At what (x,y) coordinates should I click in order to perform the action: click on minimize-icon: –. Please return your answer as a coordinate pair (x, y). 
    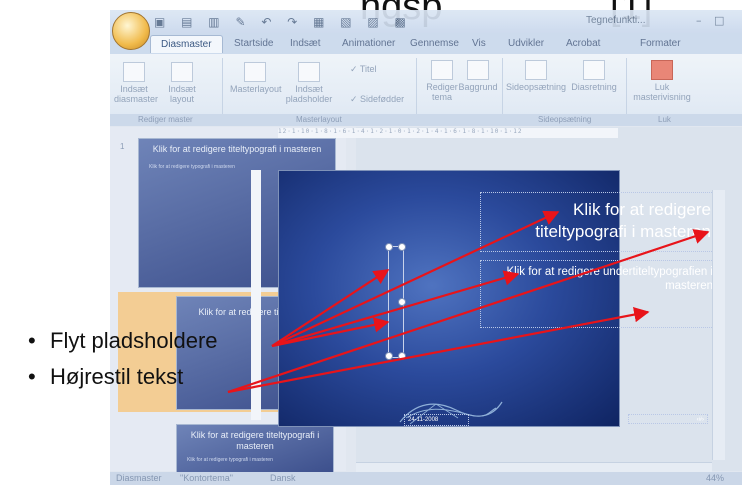
    Looking at the image, I should click on (699, 20).